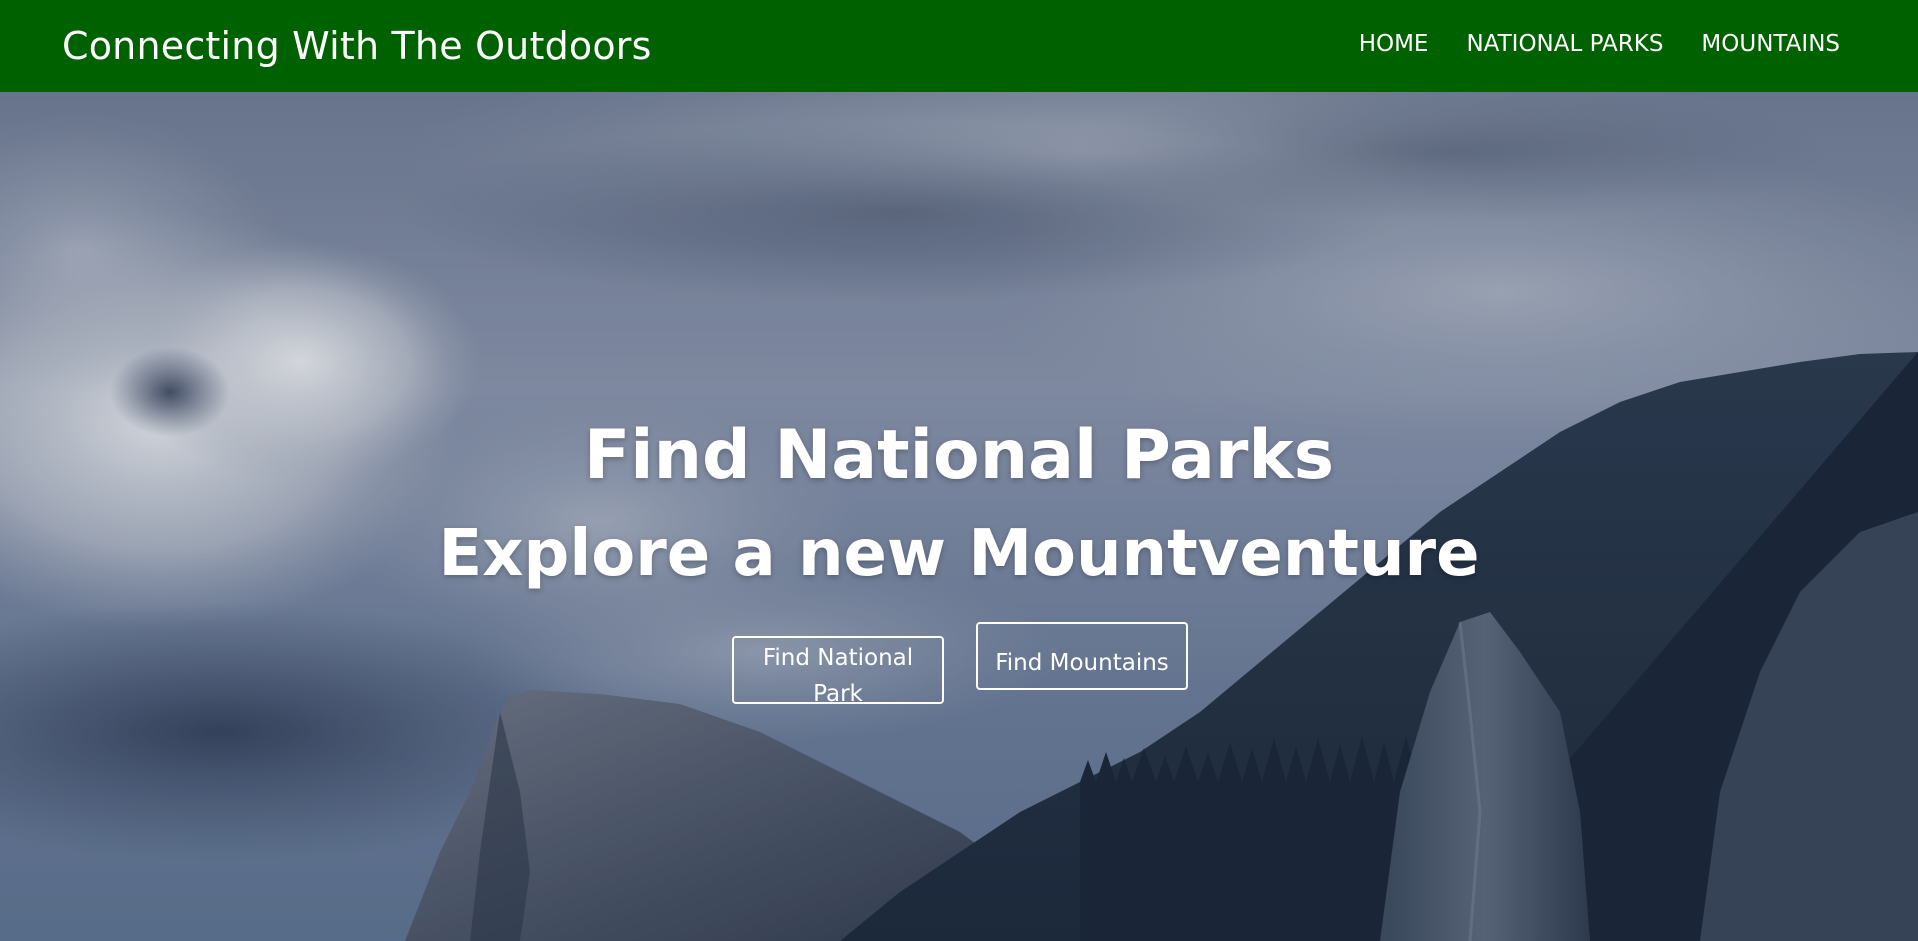  I want to click on hero-title: Find National Parks, so click(959, 455).